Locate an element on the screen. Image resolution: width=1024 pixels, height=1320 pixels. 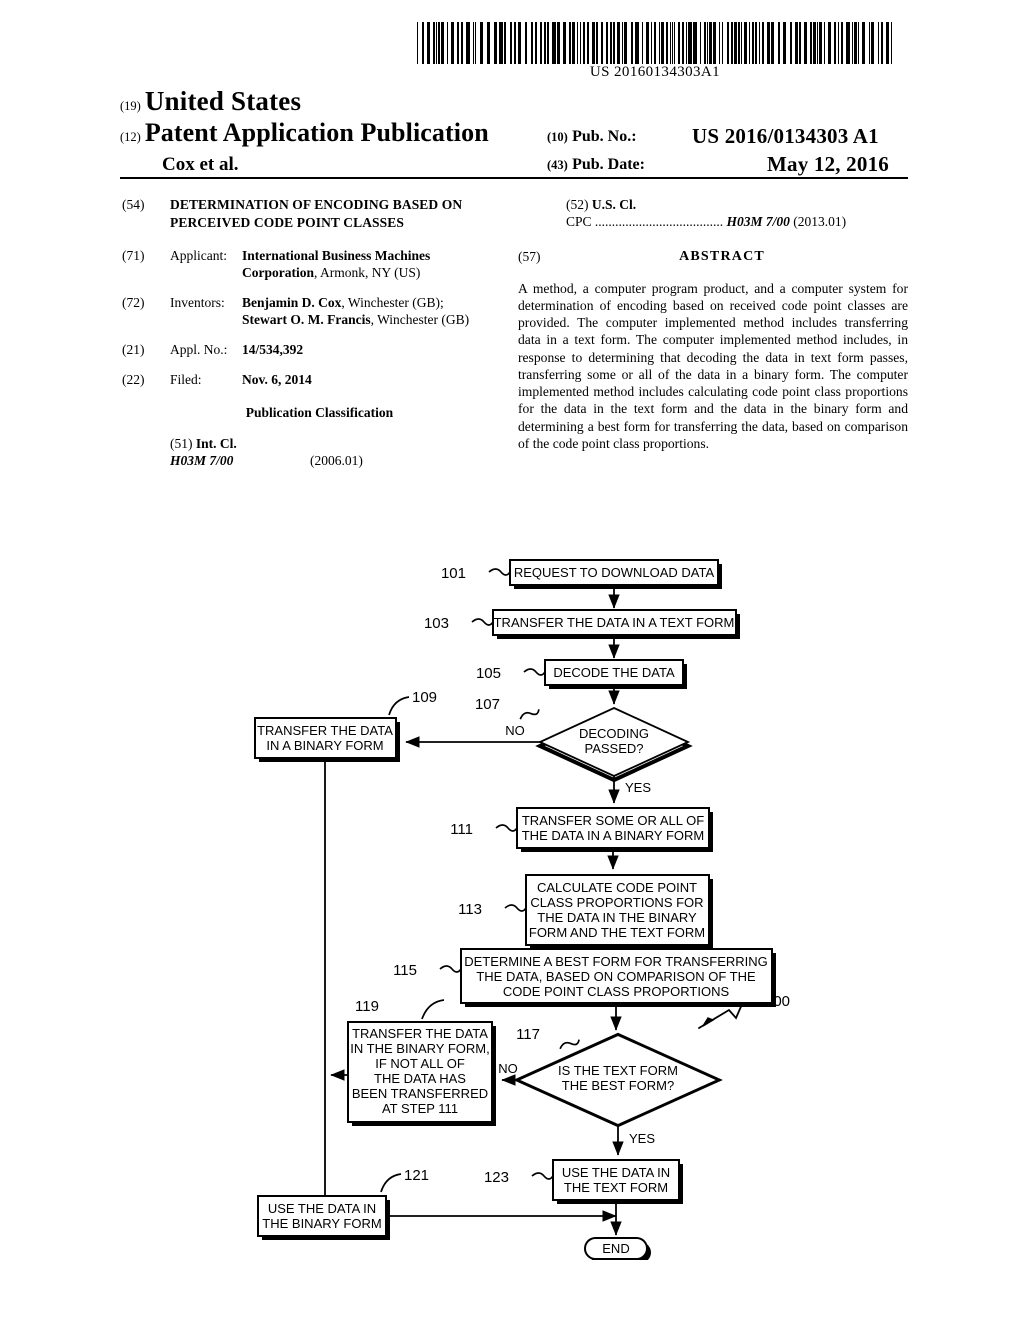
appl-no-number: 14/534,392 is located at coordinates (273, 350).